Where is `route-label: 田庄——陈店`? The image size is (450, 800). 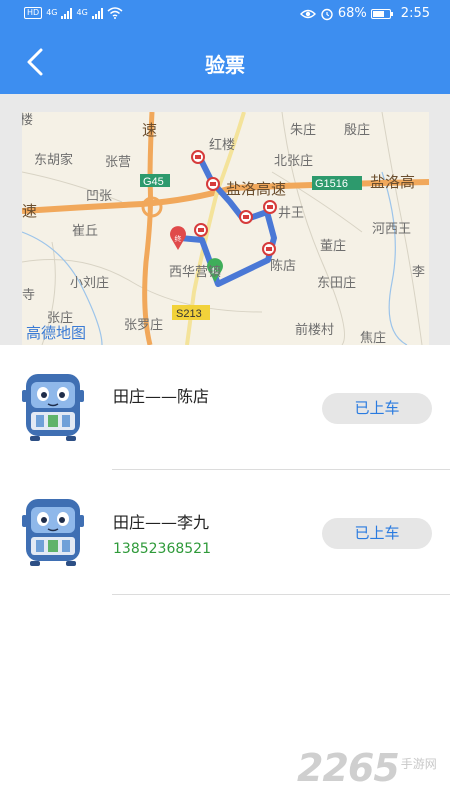 route-label: 田庄——陈店 is located at coordinates (161, 396).